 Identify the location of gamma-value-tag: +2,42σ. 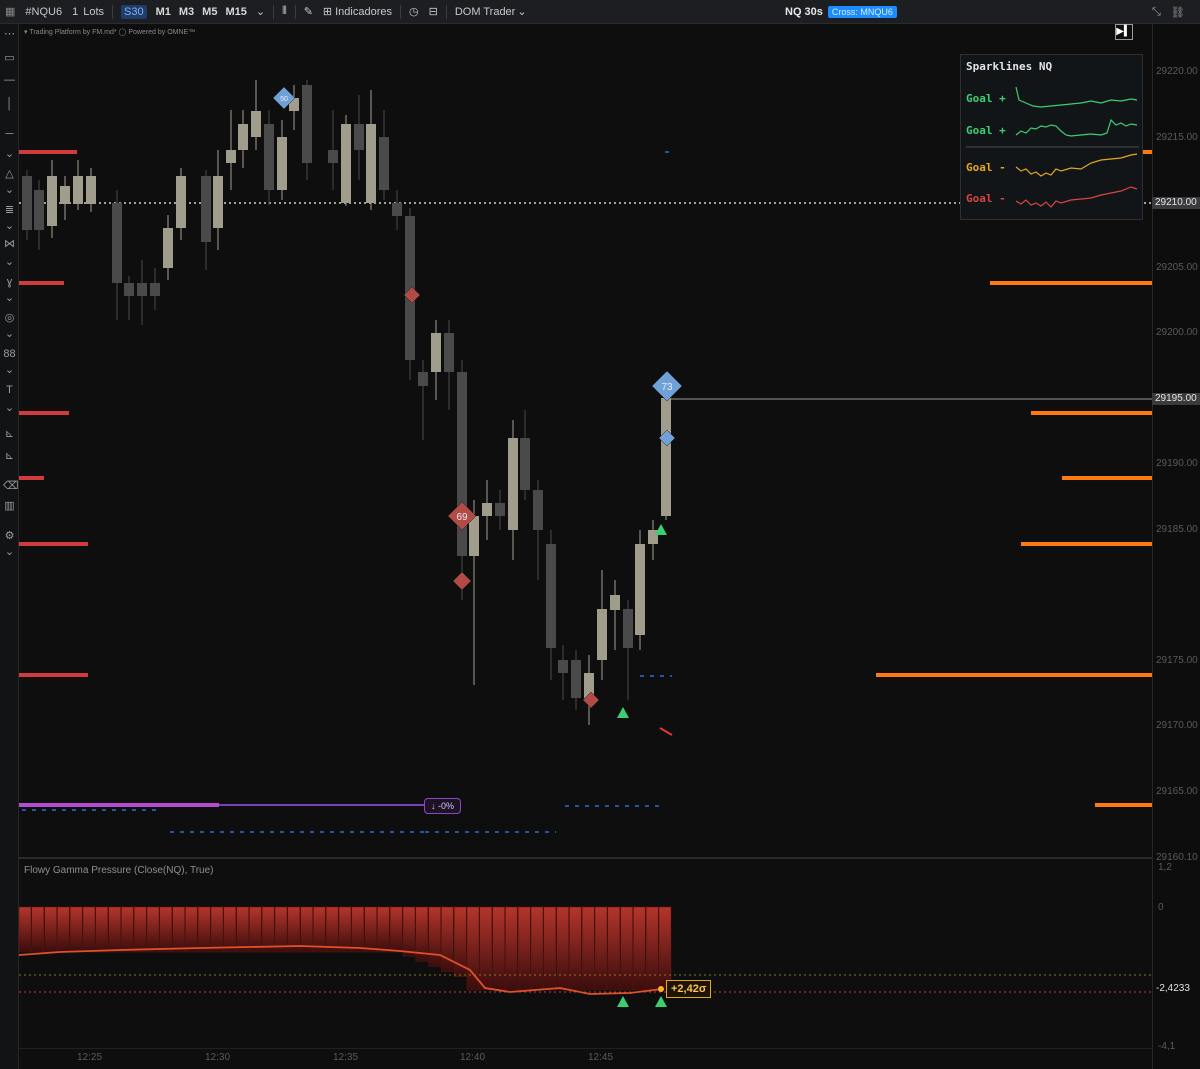
(689, 989).